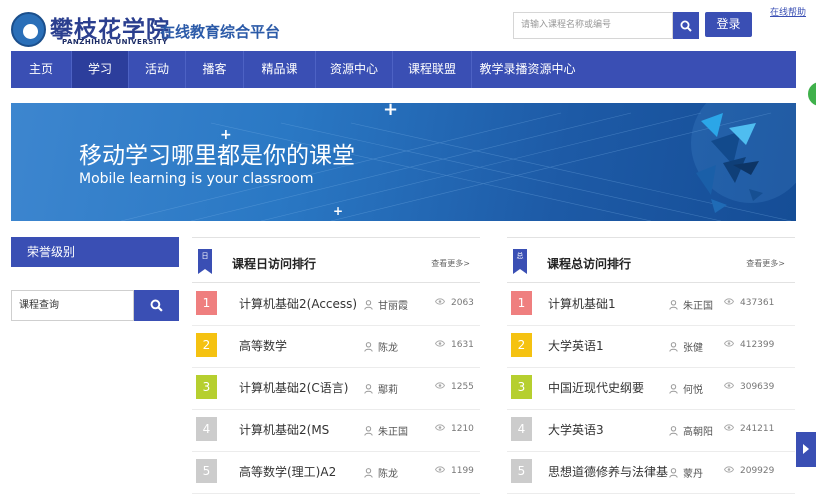 The height and width of the screenshot is (502, 816). Describe the element at coordinates (388, 390) in the screenshot. I see `teacher-name: 鄢莉` at that location.